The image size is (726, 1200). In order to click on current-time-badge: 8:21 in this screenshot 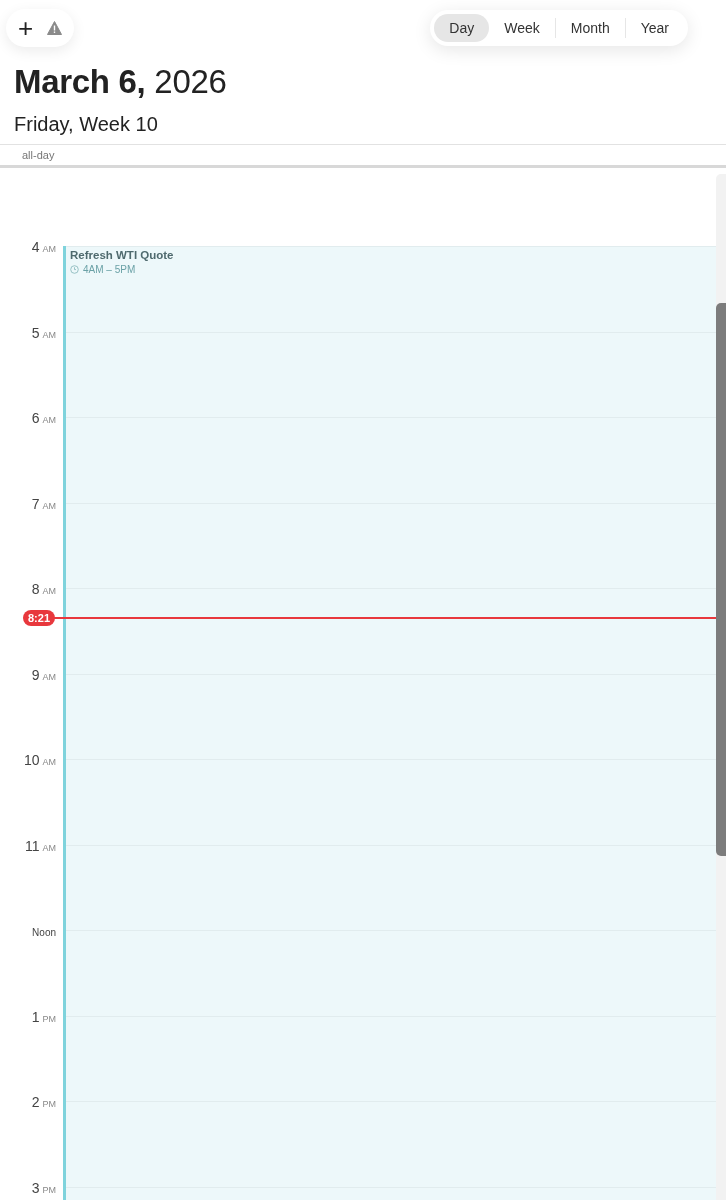, I will do `click(39, 617)`.